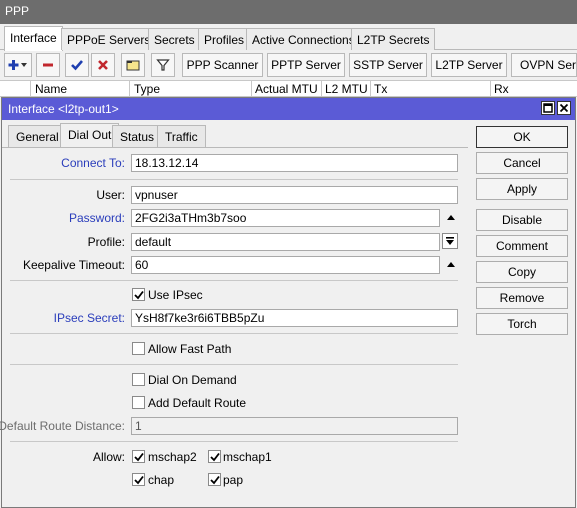 This screenshot has height=508, width=577. What do you see at coordinates (222, 65) in the screenshot?
I see `ppp-scanner-button: PPP Scanner` at bounding box center [222, 65].